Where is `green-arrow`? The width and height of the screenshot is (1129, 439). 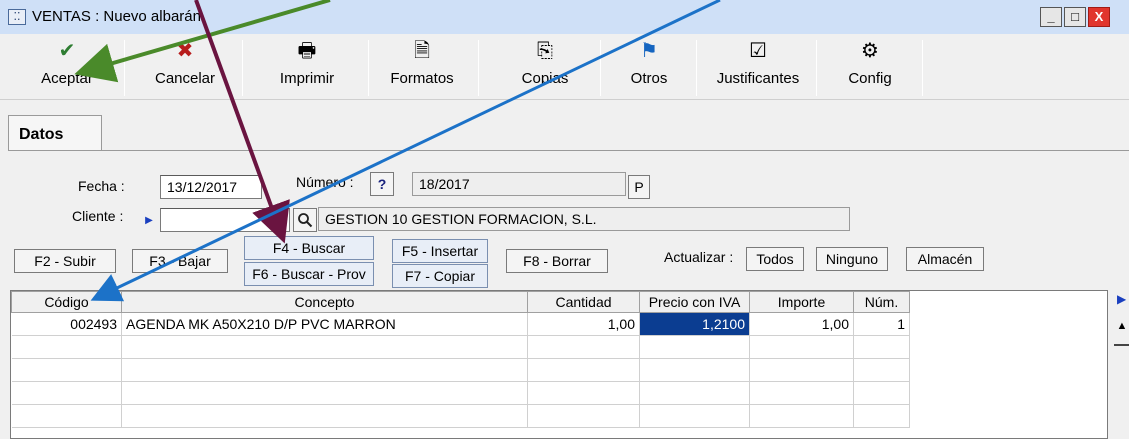 green-arrow is located at coordinates (202, 41).